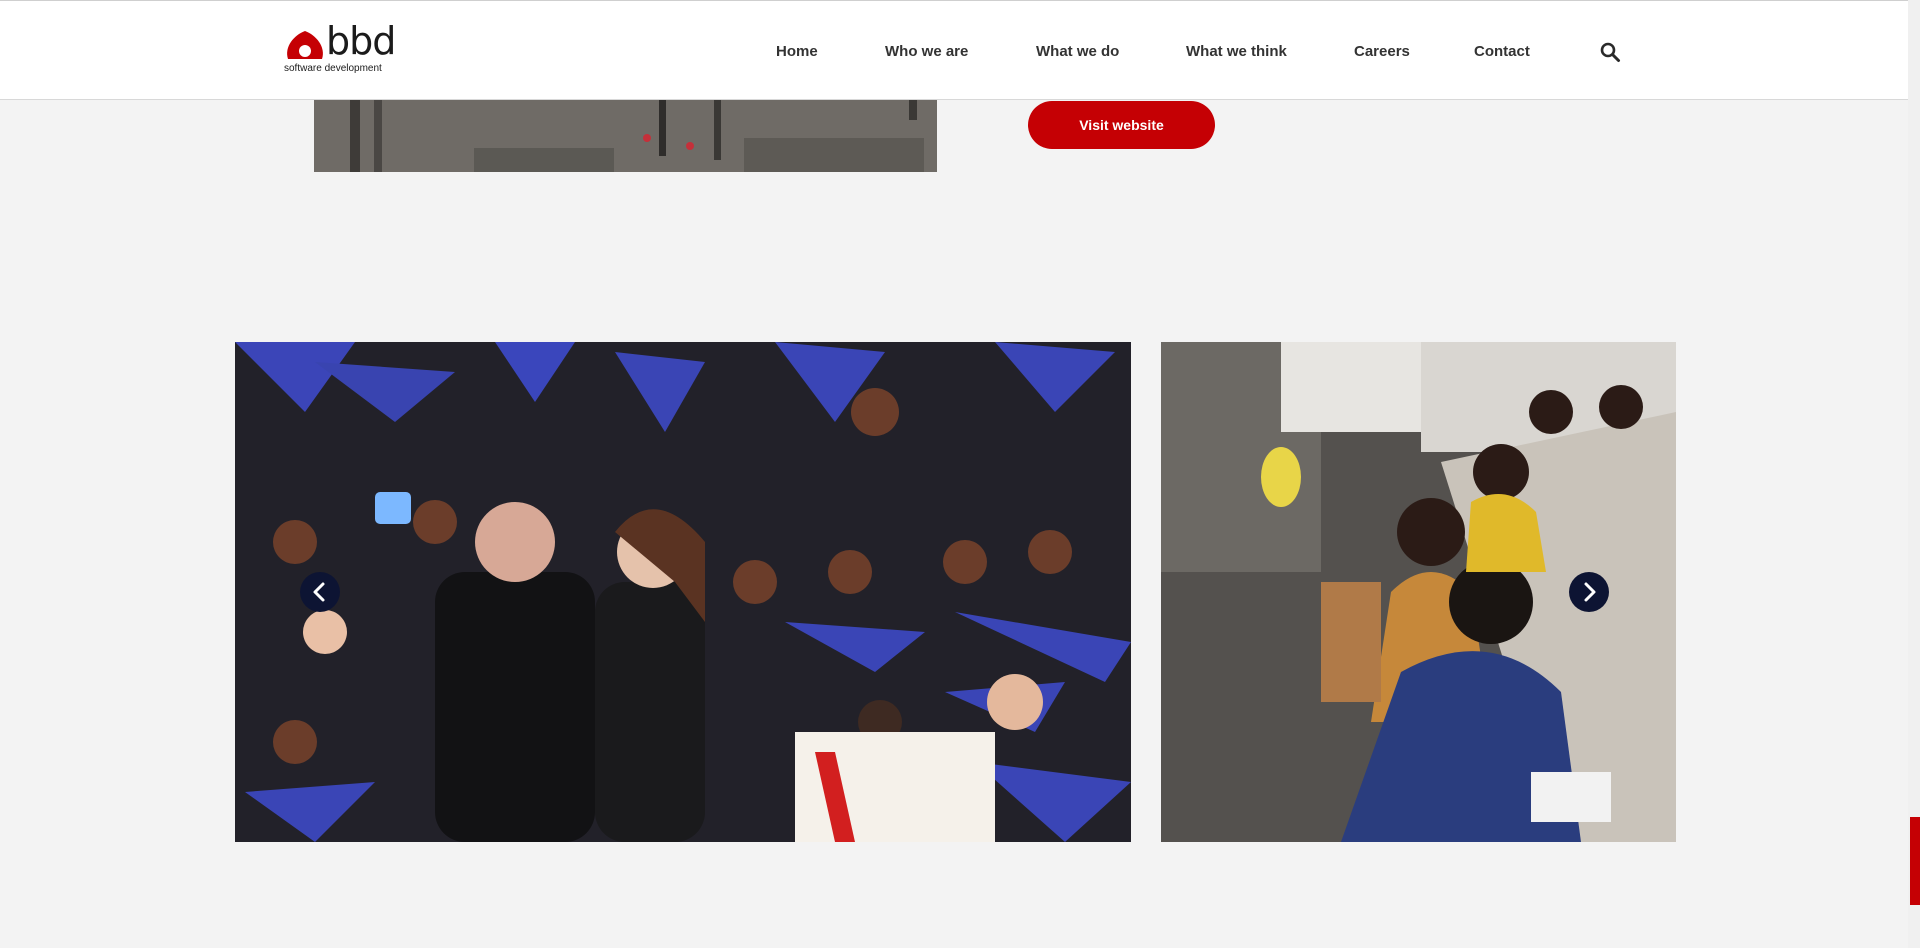 The width and height of the screenshot is (1920, 948). I want to click on visit-website-button: Visit website, so click(1121, 125).